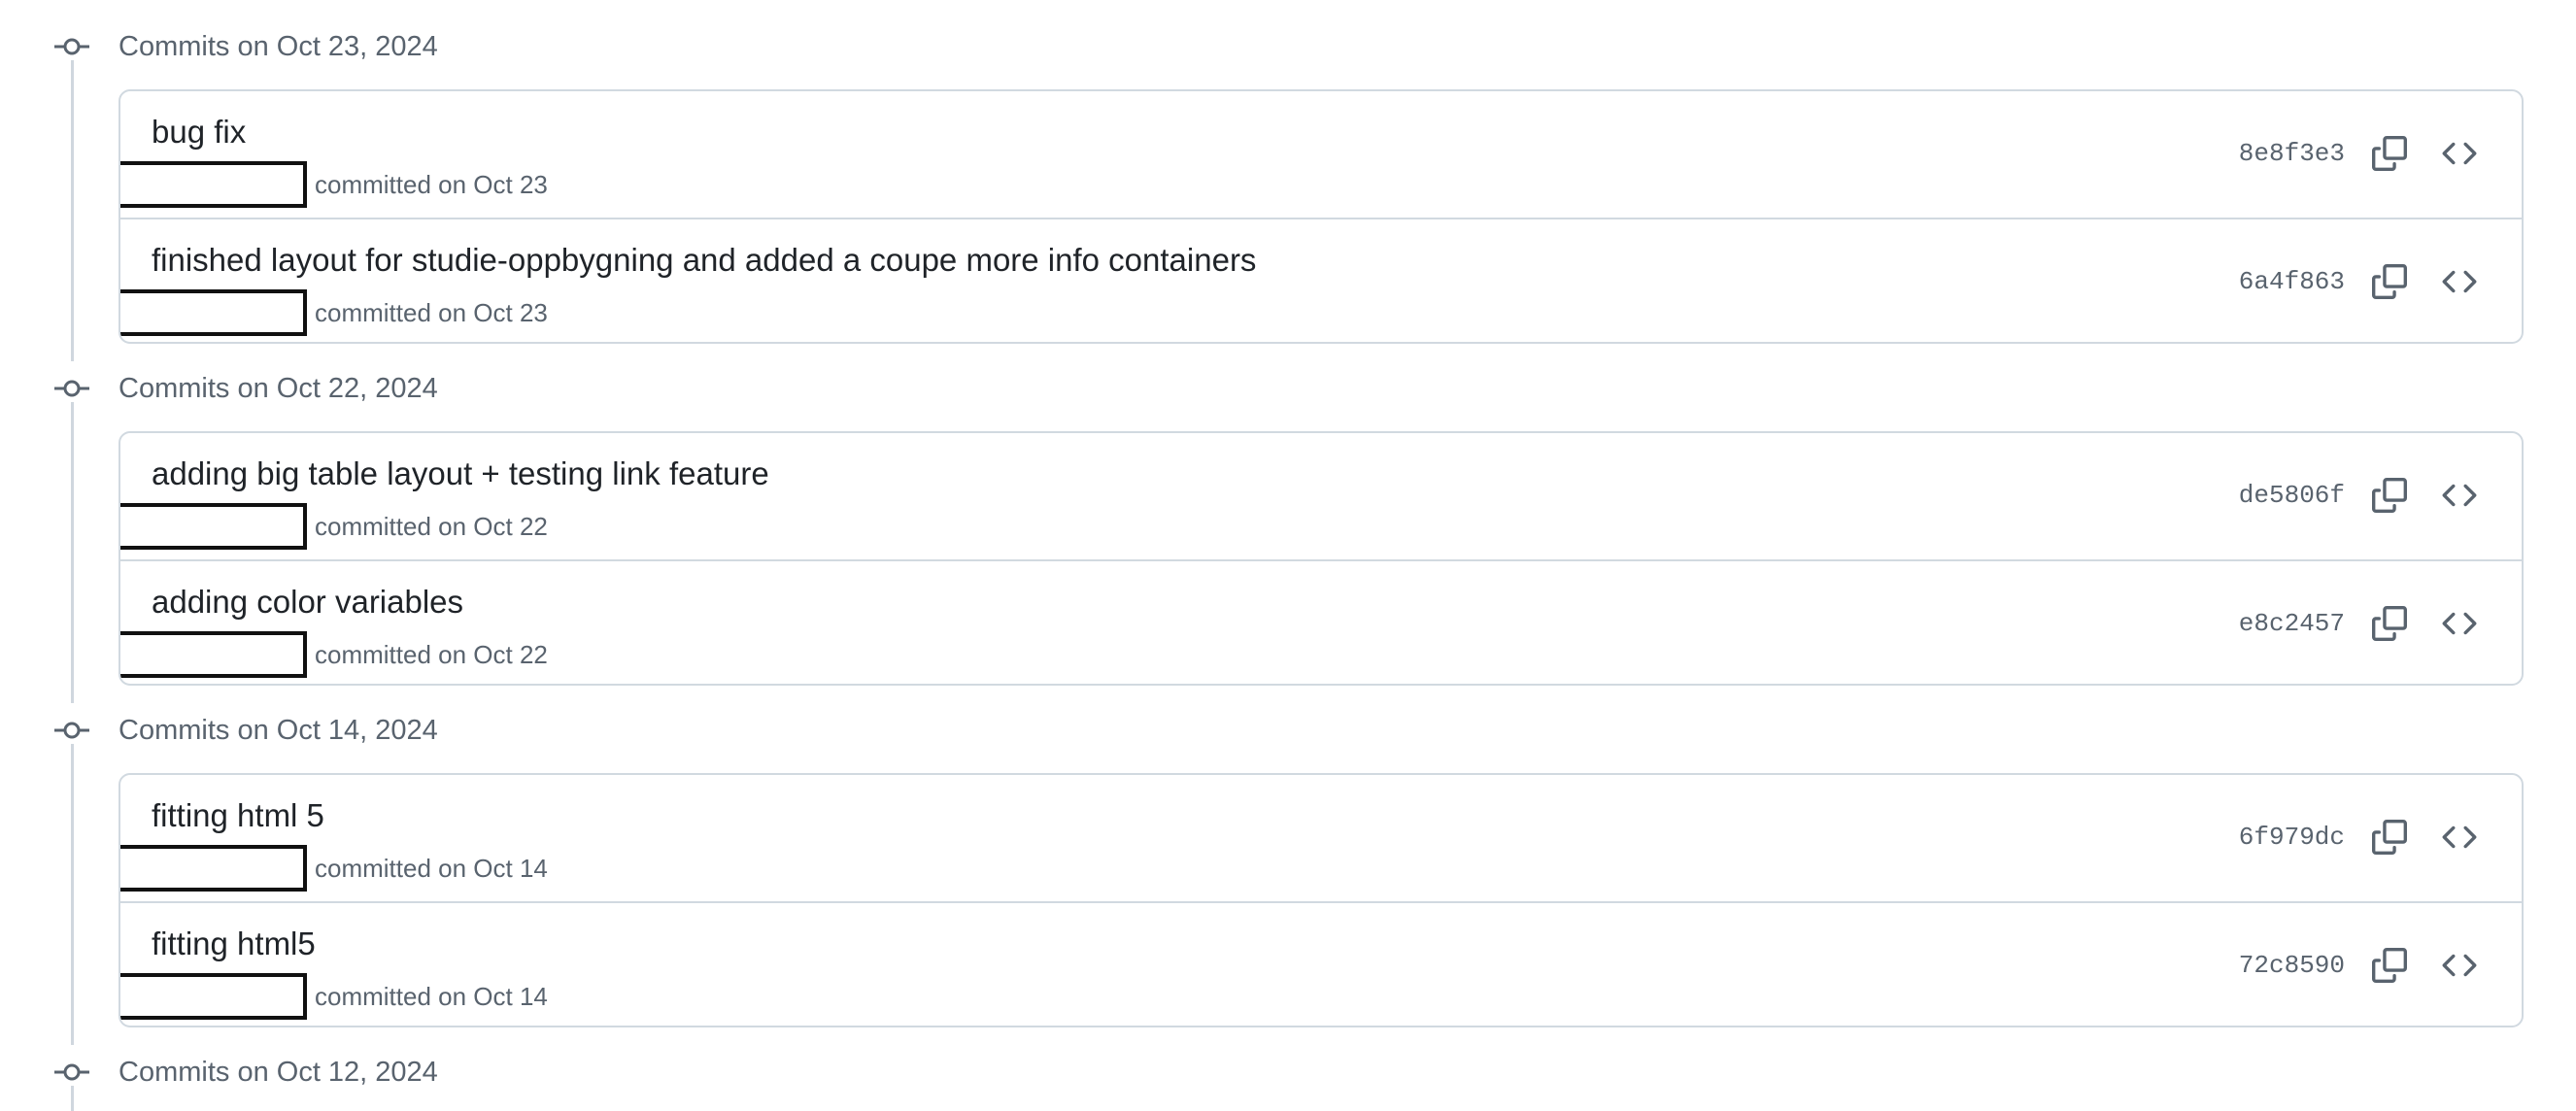 This screenshot has height=1111, width=2576. What do you see at coordinates (278, 388) in the screenshot?
I see `commit-group-date: Commits on Oct 22, 2024` at bounding box center [278, 388].